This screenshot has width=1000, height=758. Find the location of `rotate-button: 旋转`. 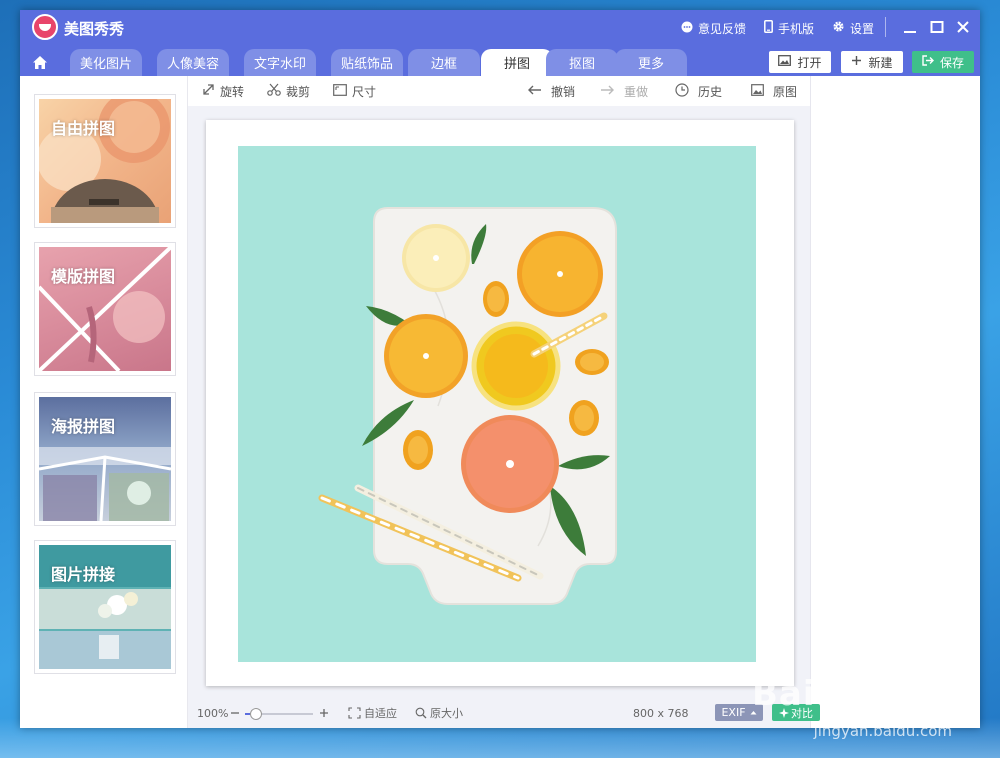

rotate-button: 旋转 is located at coordinates (223, 91).